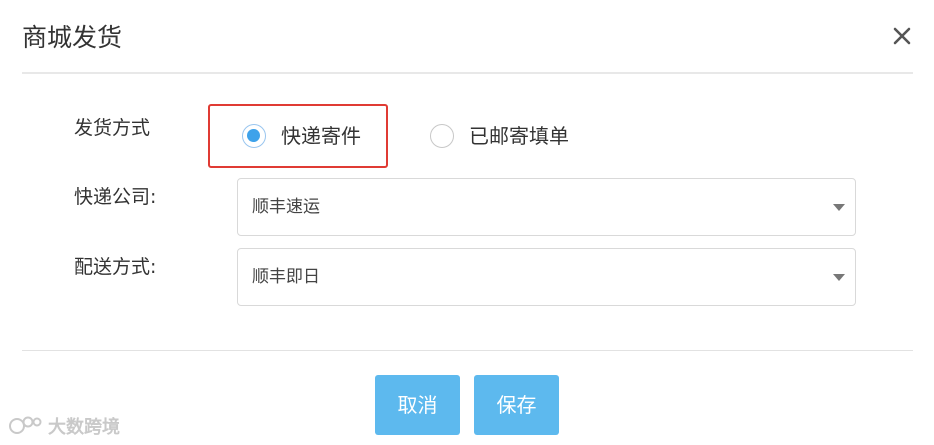 The image size is (934, 445). Describe the element at coordinates (84, 427) in the screenshot. I see `watermark-text: 大数跨境` at that location.